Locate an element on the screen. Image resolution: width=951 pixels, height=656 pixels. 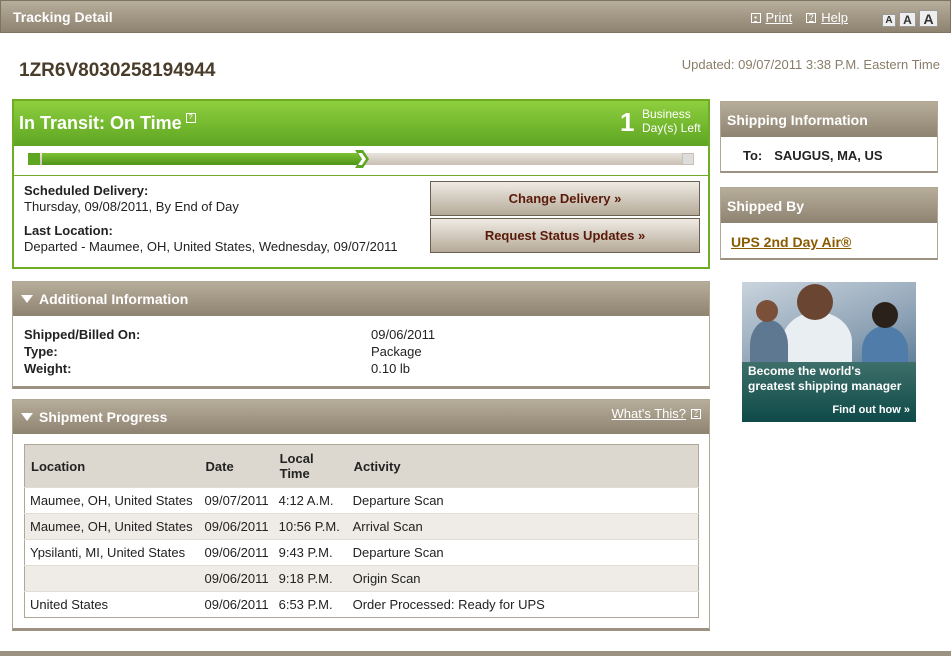
shipping-information-title: Shipping Information is located at coordinates (797, 120).